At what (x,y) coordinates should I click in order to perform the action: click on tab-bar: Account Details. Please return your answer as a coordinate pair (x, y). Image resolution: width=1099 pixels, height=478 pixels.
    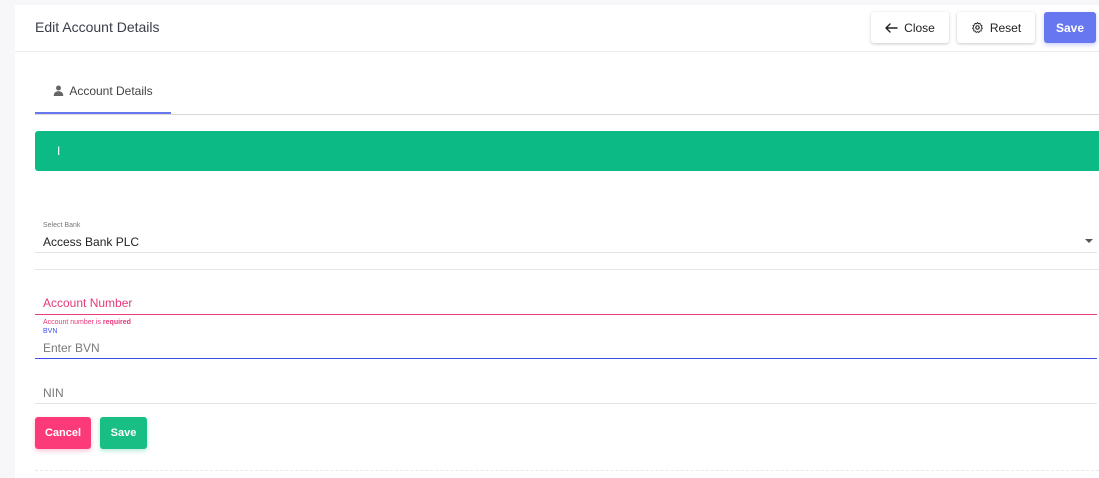
    Looking at the image, I should click on (567, 92).